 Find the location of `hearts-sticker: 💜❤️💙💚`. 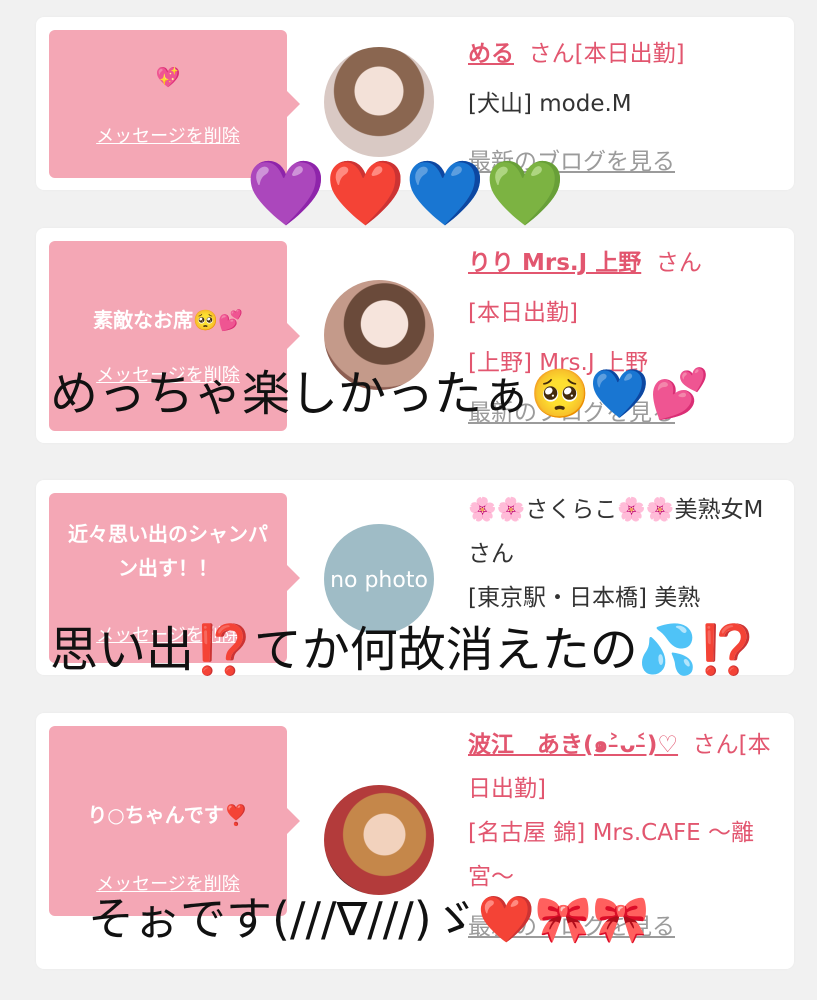

hearts-sticker: 💜❤️💙💚 is located at coordinates (405, 194).